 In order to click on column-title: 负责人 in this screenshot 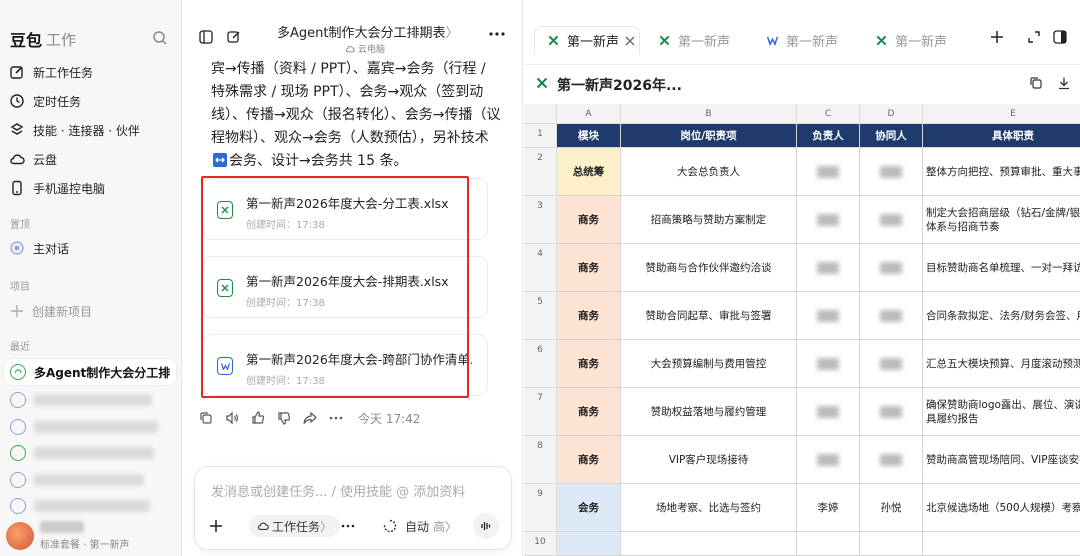, I will do `click(828, 136)`.